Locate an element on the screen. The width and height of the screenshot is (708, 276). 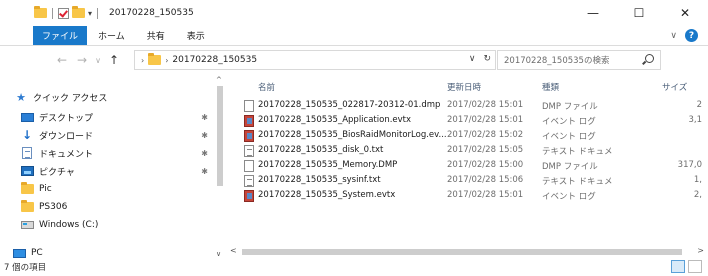
window-title: 20170228_150535 is located at coordinates (151, 13).